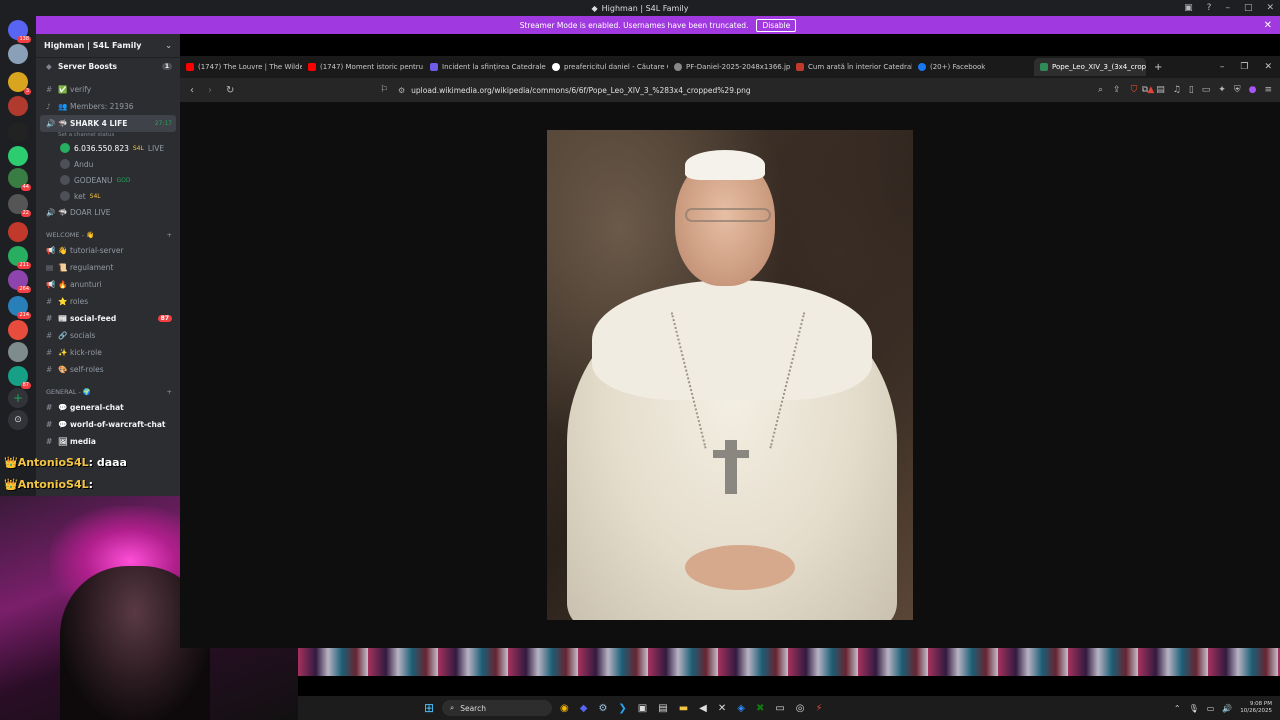 This screenshot has width=1280, height=720. What do you see at coordinates (108, 66) in the screenshot?
I see `server-boosts: ◆ Server Boosts 1` at bounding box center [108, 66].